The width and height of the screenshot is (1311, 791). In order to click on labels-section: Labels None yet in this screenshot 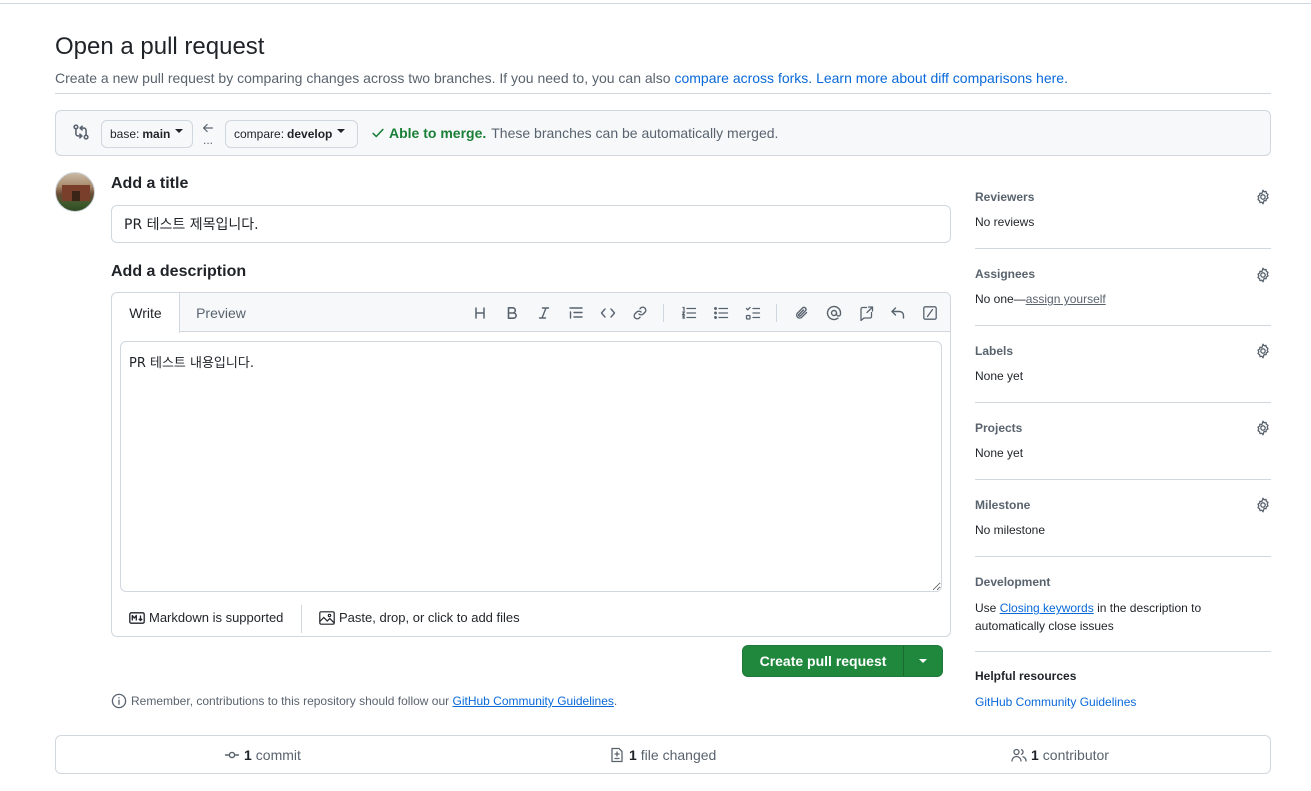, I will do `click(1123, 364)`.